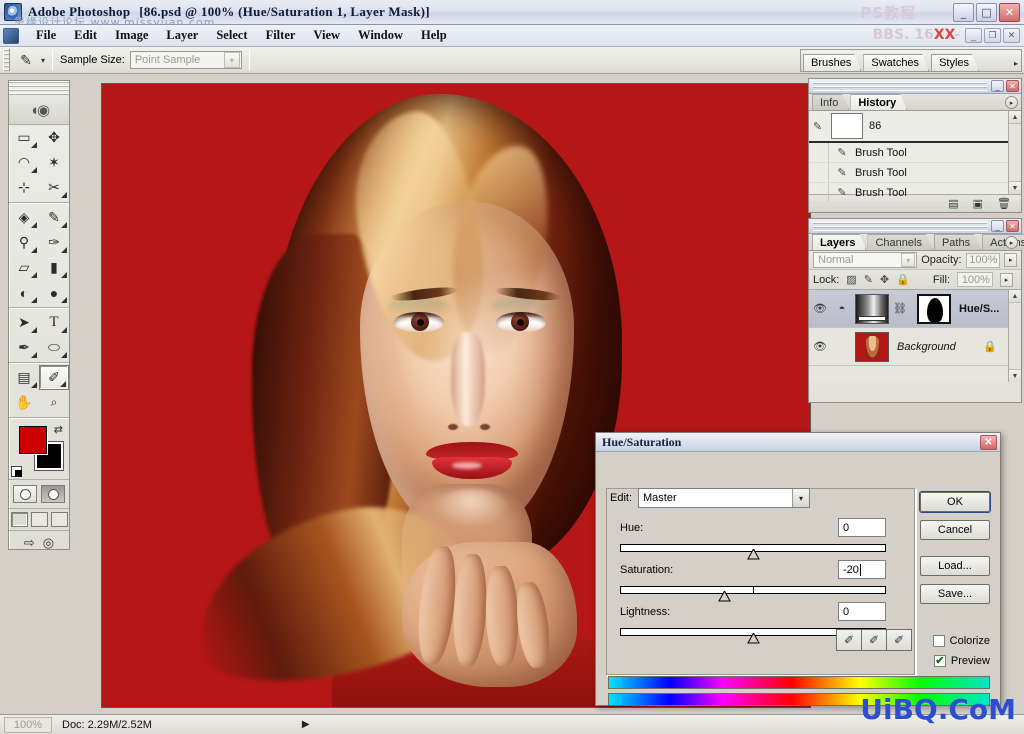  Describe the element at coordinates (182, 35) in the screenshot. I see `menu-layer: Layer` at that location.